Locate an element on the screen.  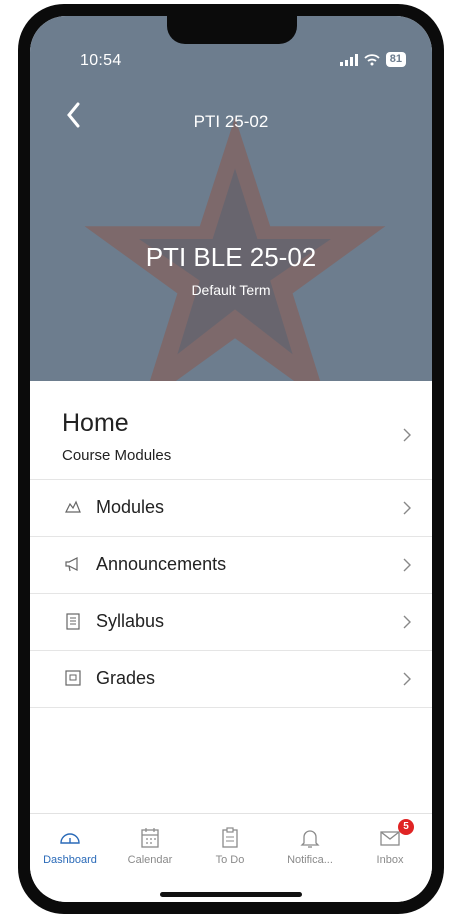
bell-icon is located at coordinates (310, 839).